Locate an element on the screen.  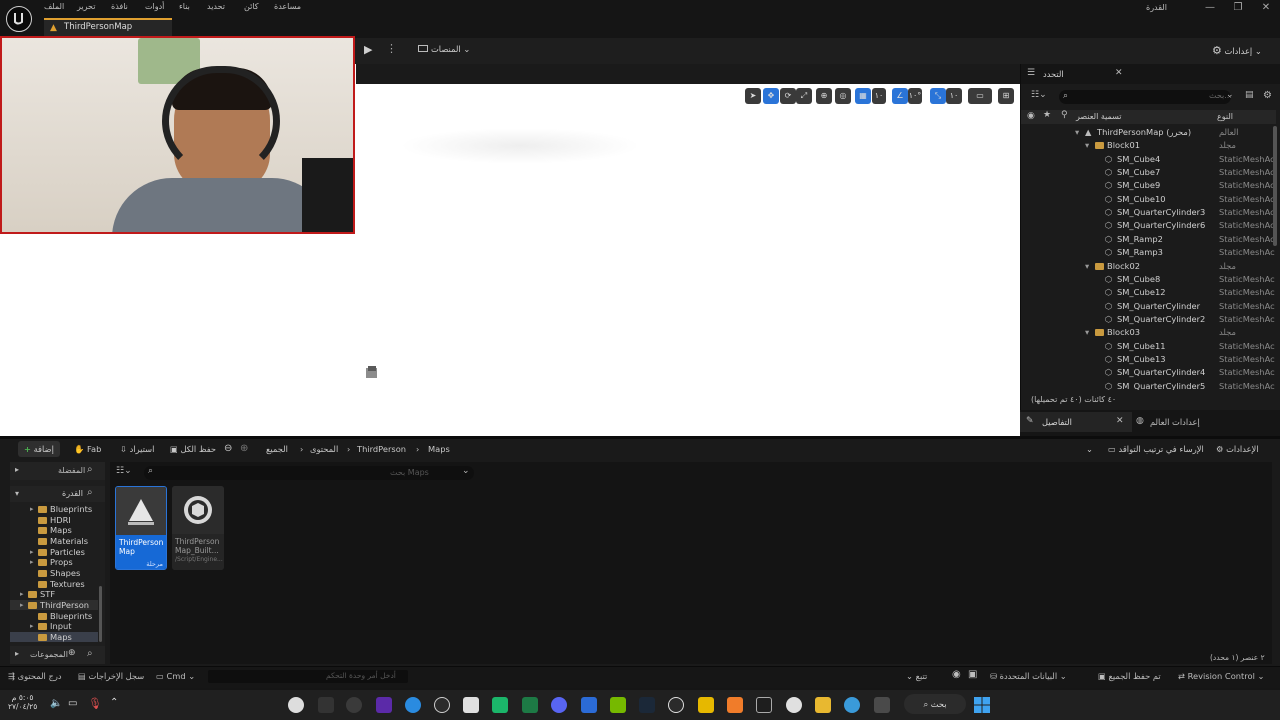
surface-snap-icon: ◎ is located at coordinates (843, 96).